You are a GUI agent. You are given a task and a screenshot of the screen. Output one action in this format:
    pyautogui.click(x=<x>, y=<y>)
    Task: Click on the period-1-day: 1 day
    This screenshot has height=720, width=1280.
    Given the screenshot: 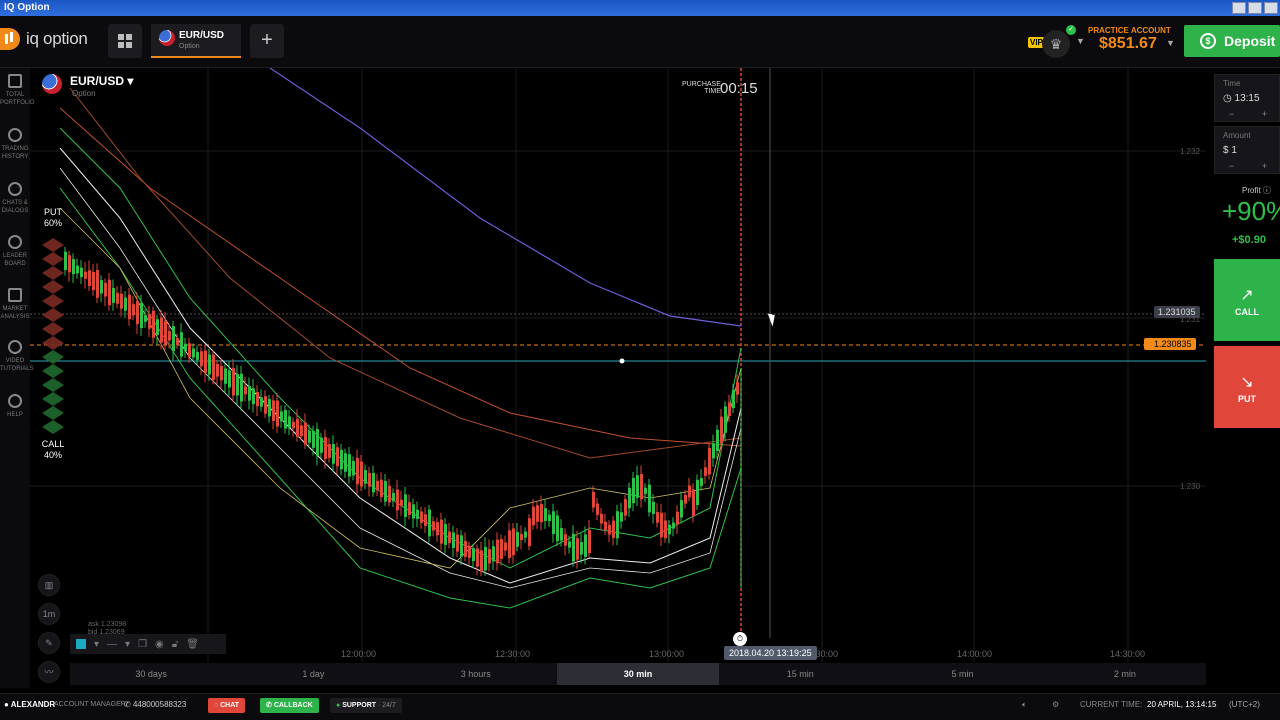 What is the action you would take?
    pyautogui.click(x=313, y=674)
    